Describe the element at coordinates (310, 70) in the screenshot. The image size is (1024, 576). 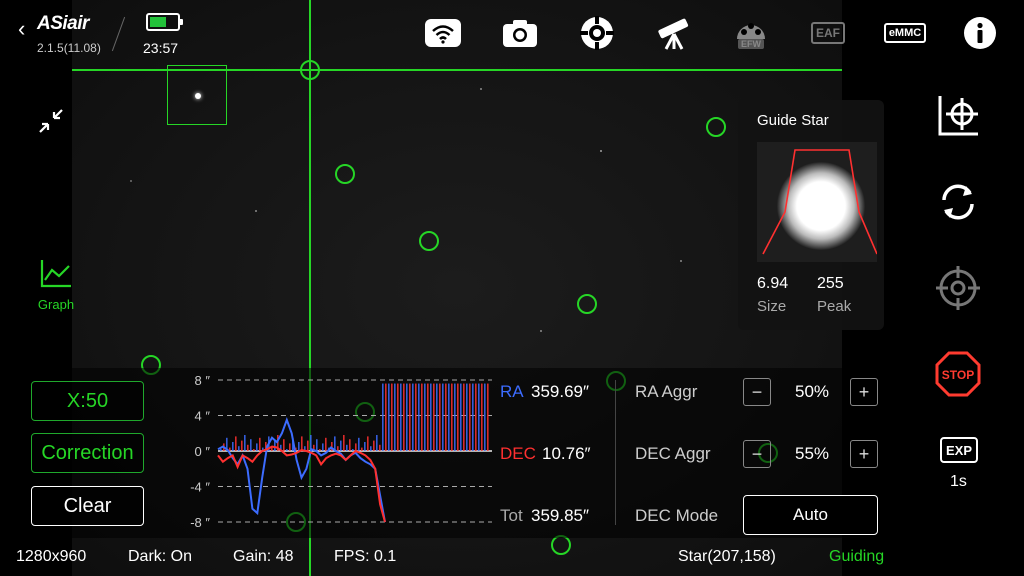
I see `crosshair-center-ring` at that location.